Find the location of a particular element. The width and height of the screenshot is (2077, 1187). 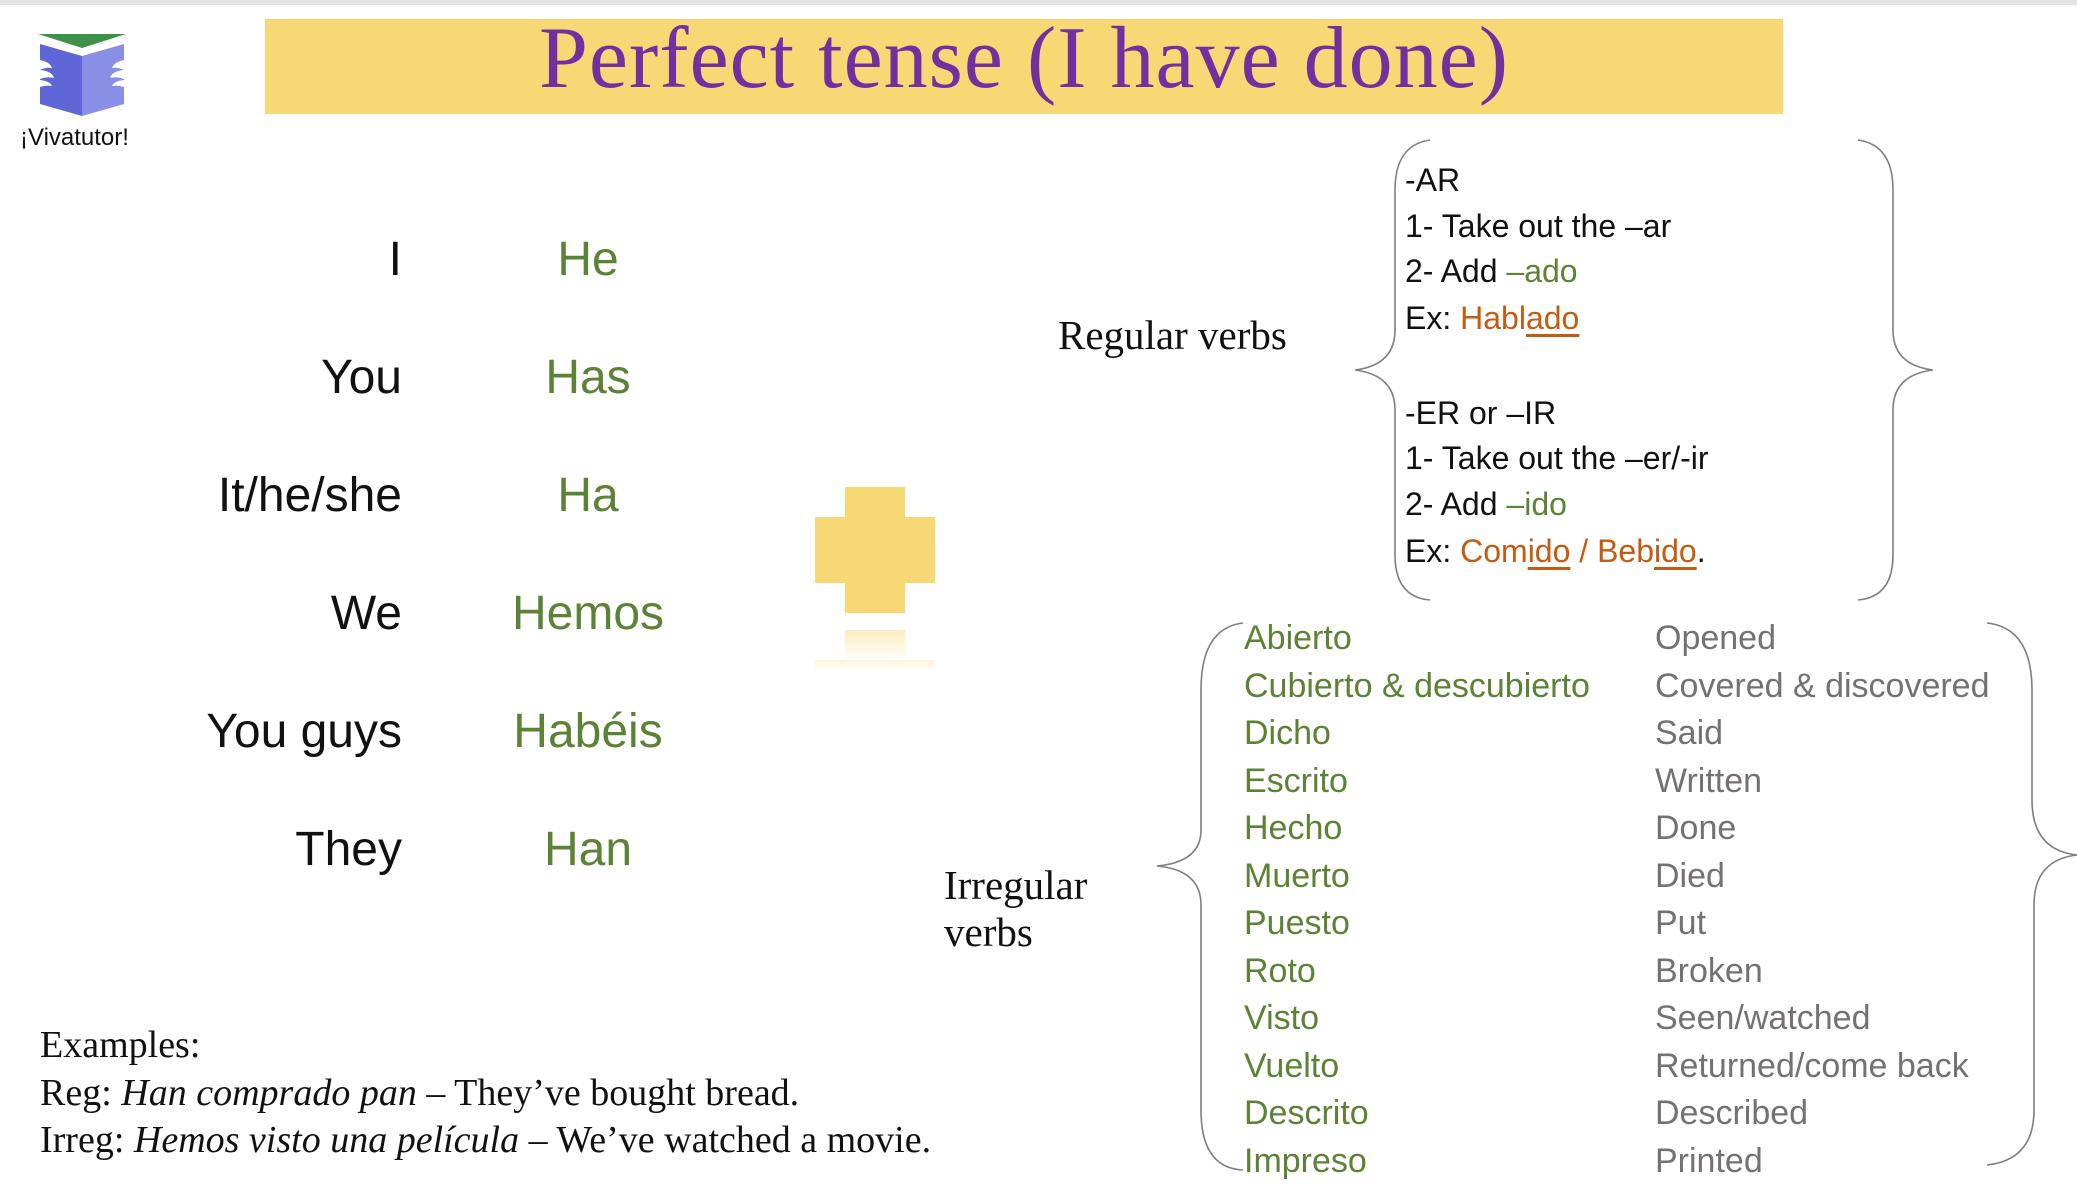

regular-example-spanish: Han comprado pan is located at coordinates (269, 1093).